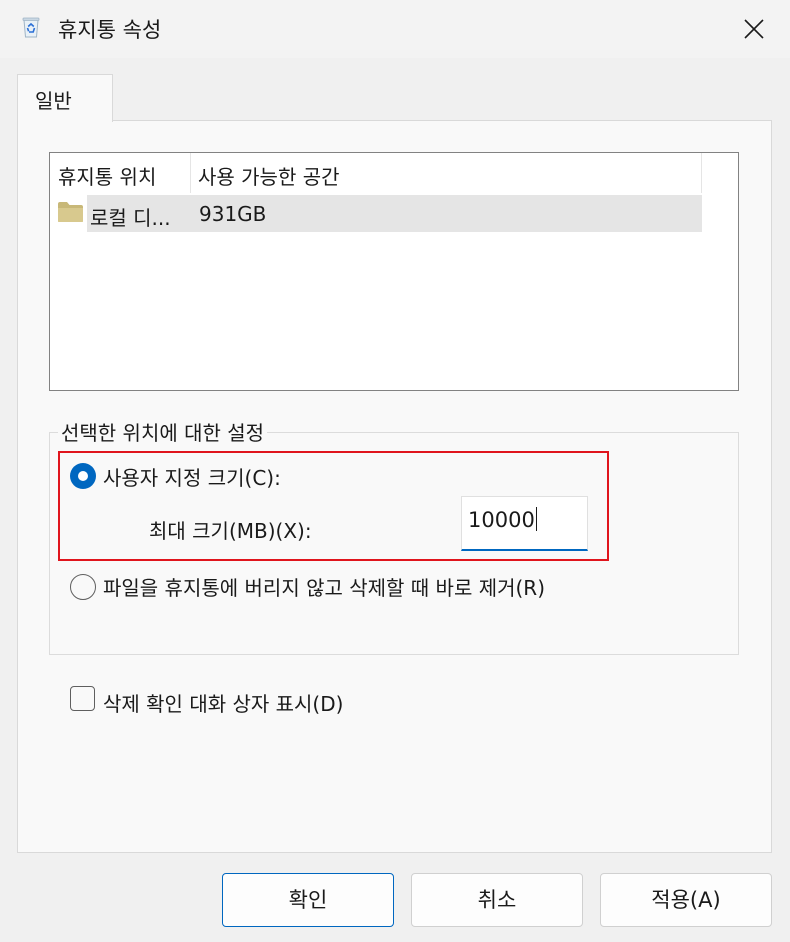  Describe the element at coordinates (120, 173) in the screenshot. I see `column-header-location: 휴지통 위치` at that location.